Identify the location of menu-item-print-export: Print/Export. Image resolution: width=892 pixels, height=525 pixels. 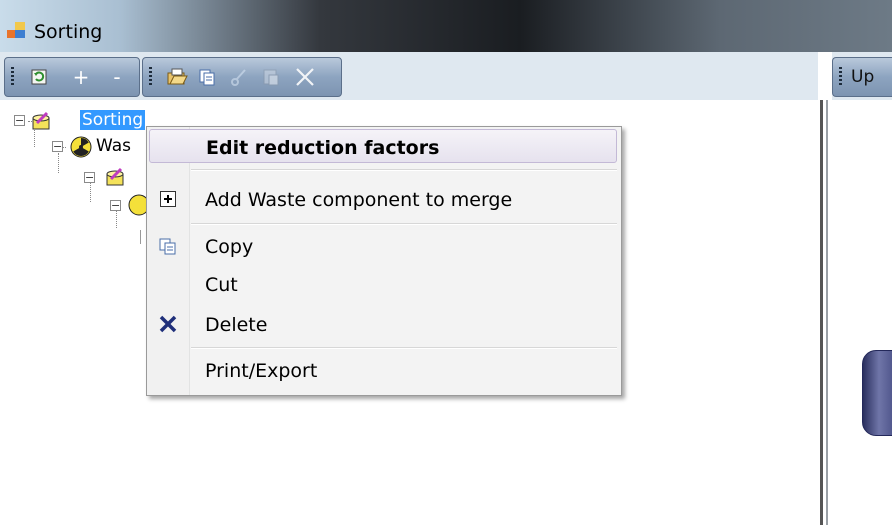
(383, 370).